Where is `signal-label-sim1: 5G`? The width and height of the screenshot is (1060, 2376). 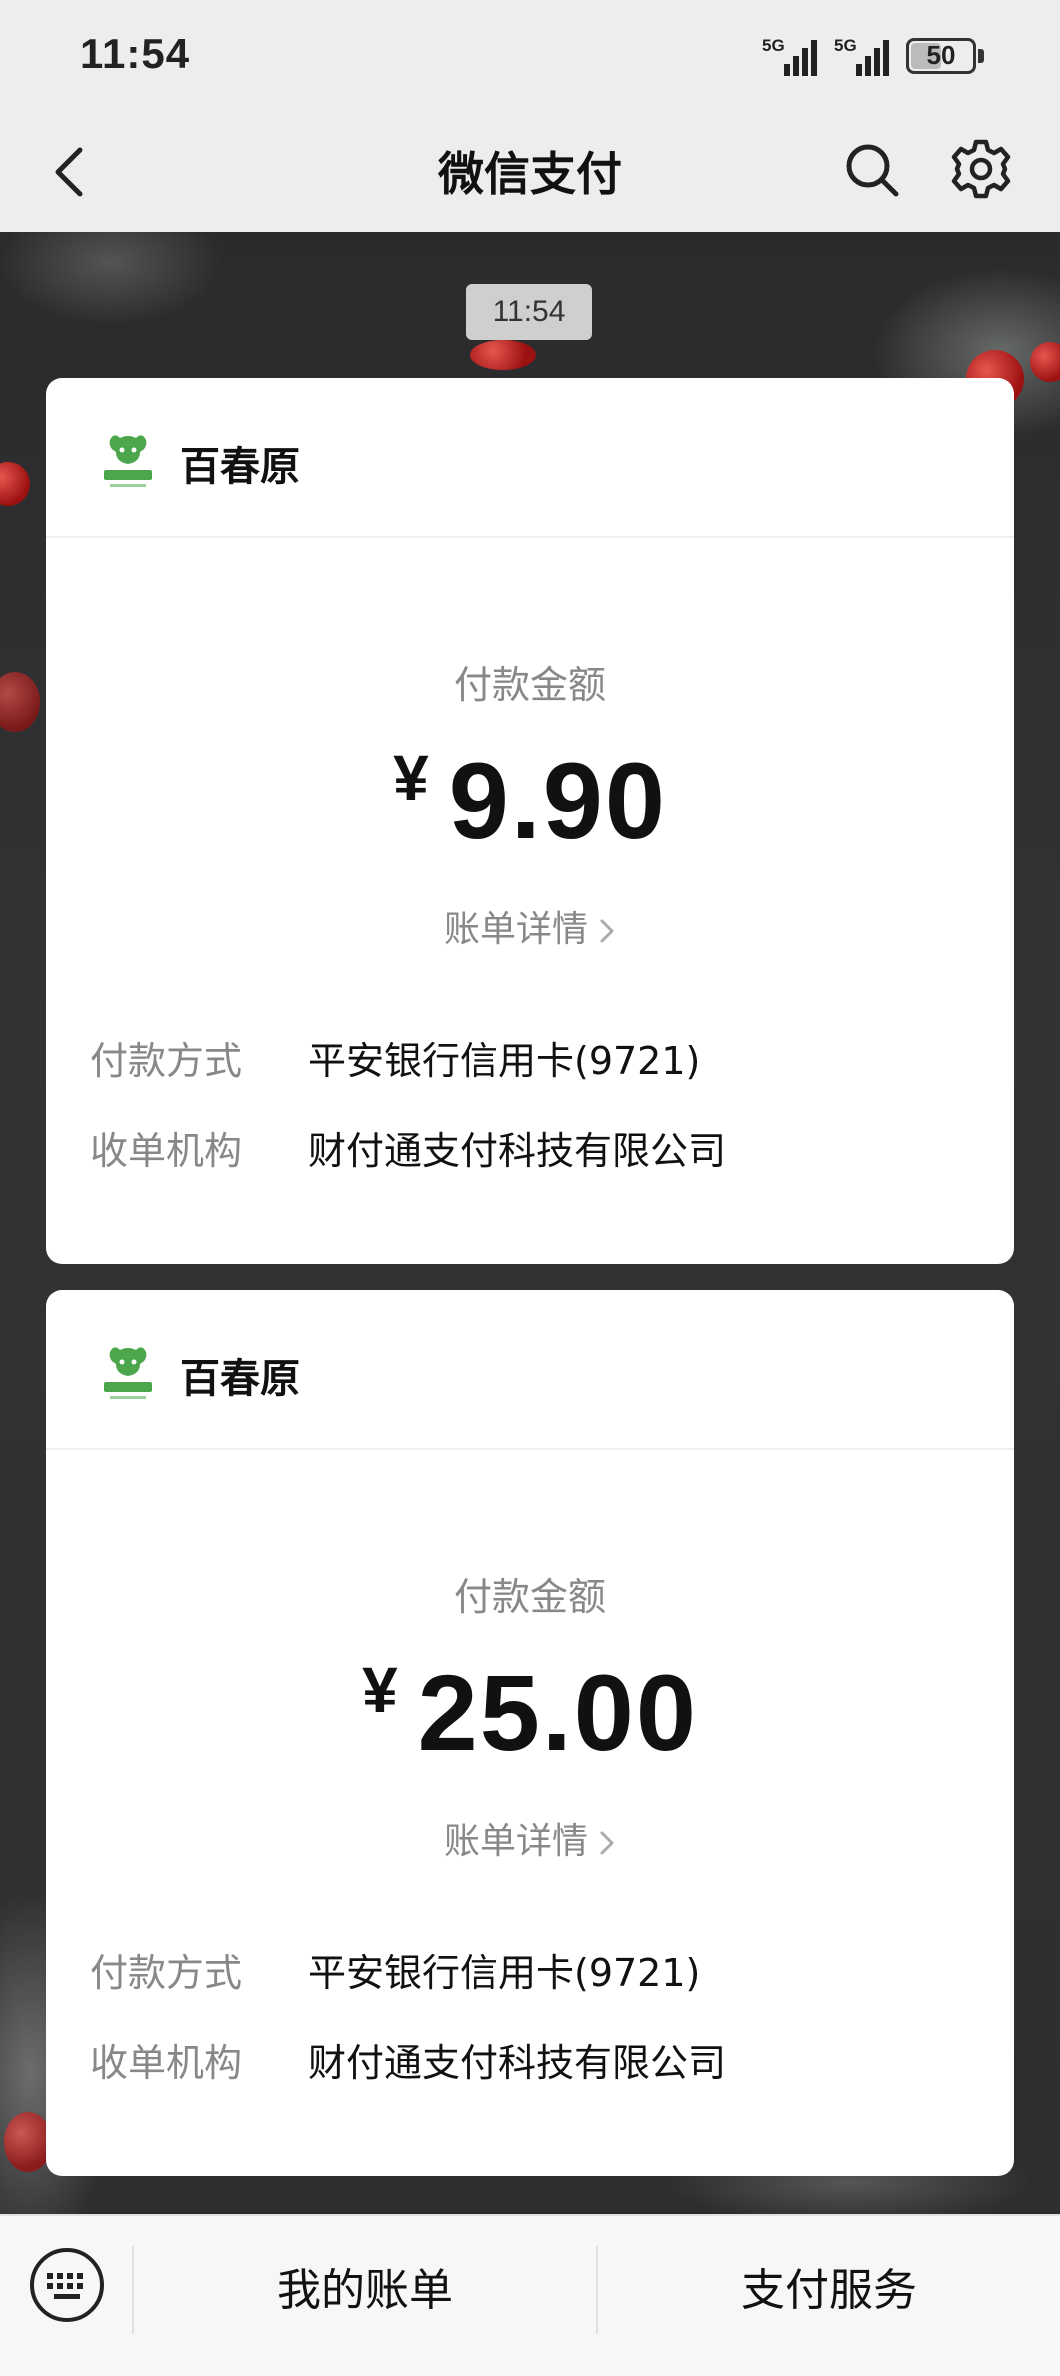 signal-label-sim1: 5G is located at coordinates (773, 45).